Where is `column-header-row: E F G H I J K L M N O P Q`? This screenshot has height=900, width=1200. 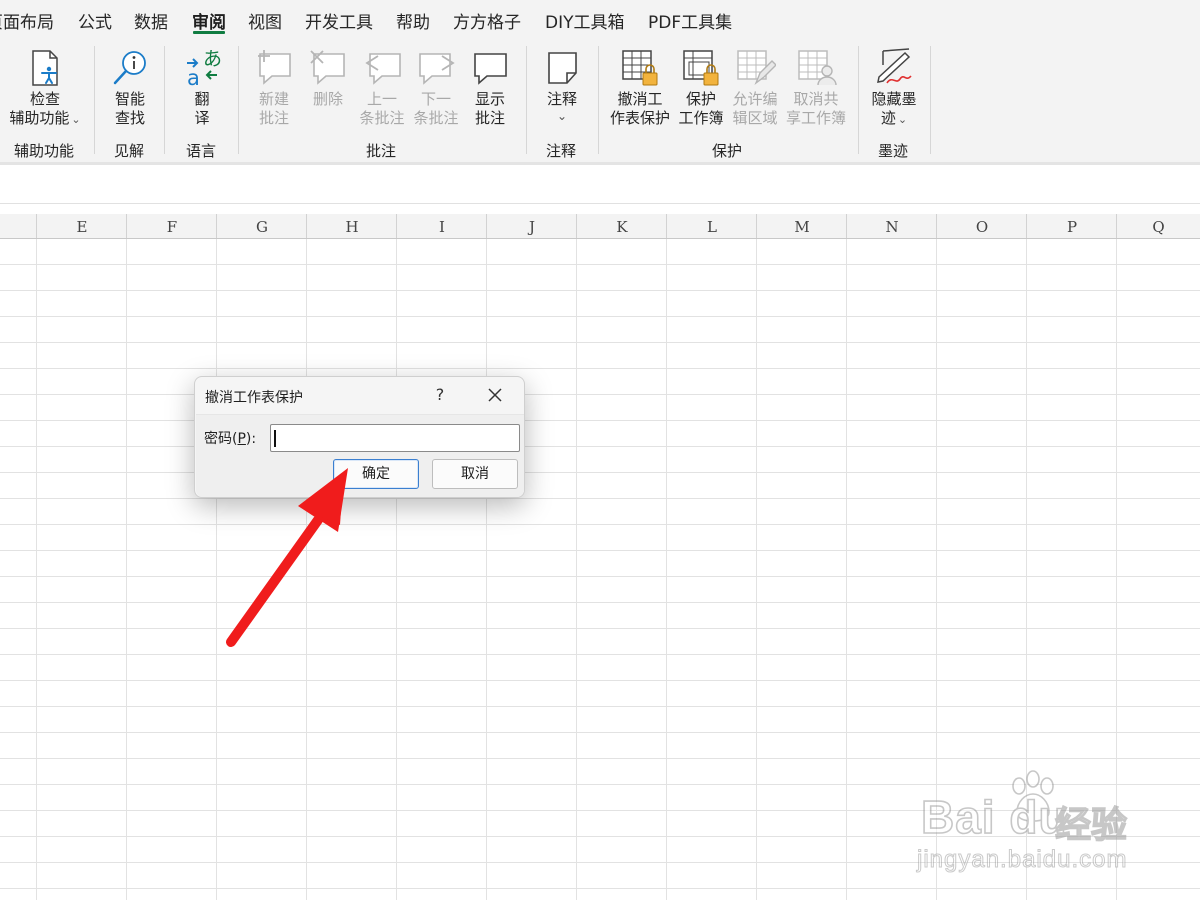 column-header-row: E F G H I J K L M N O P Q is located at coordinates (600, 226).